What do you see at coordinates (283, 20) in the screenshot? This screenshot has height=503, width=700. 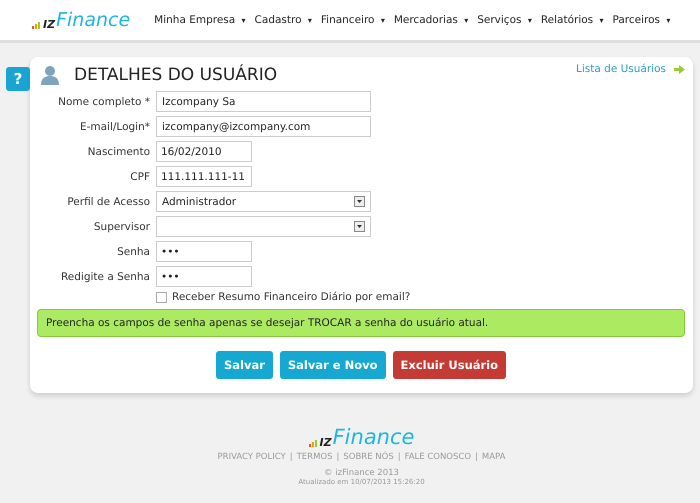 I see `menu-item: Cadastro ▾` at bounding box center [283, 20].